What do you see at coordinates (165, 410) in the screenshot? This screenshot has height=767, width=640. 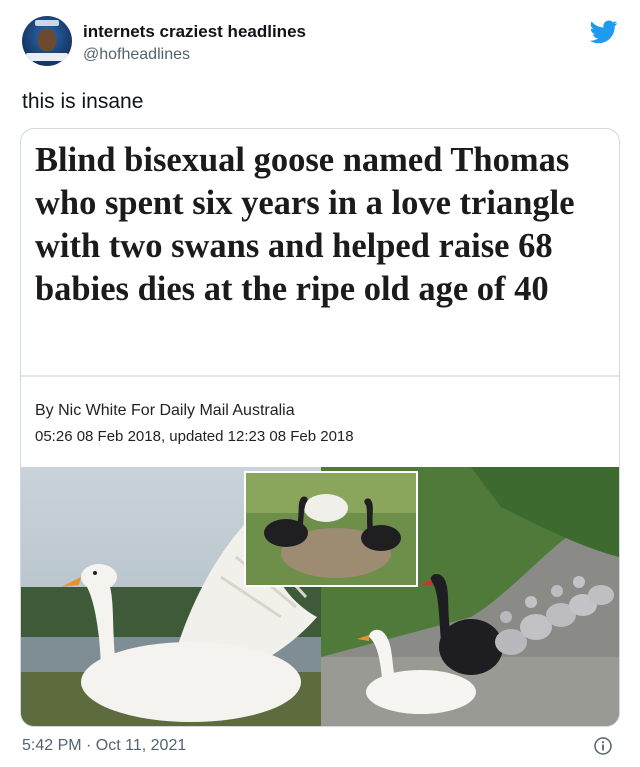 I see `article-byline: By Nic White For Daily Mail Australia` at bounding box center [165, 410].